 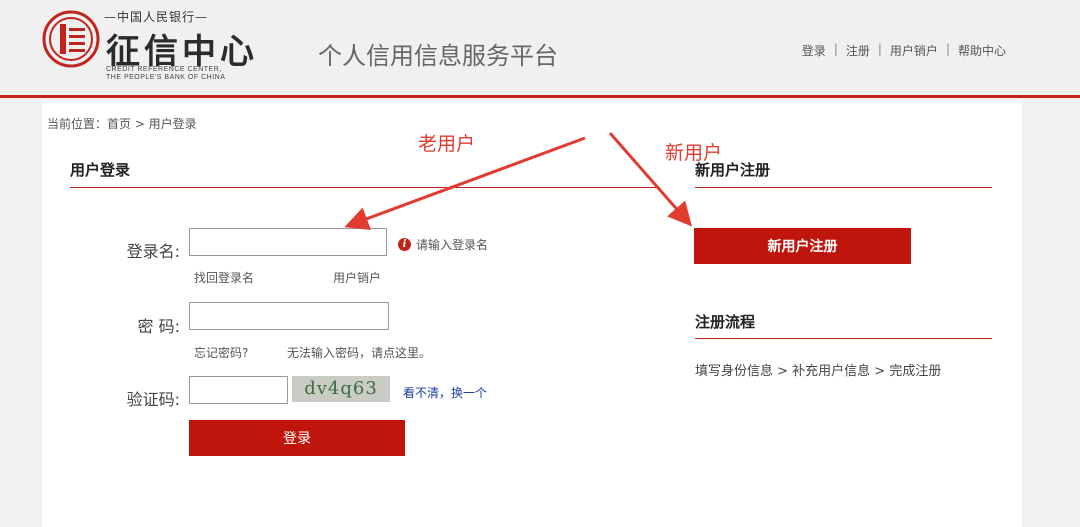 I want to click on register-process-steps: 填写身份信息 > 补充用户信息 > 完成注册, so click(x=818, y=371).